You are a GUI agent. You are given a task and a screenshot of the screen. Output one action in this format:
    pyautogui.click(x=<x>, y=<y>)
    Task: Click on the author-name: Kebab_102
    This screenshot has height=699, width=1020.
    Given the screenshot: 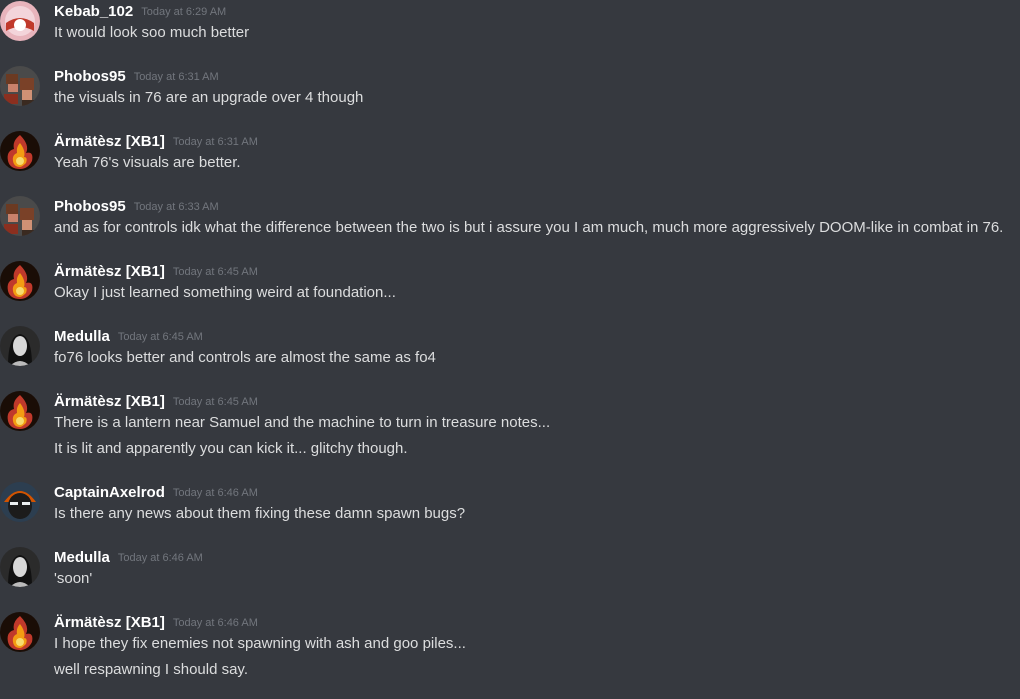 What is the action you would take?
    pyautogui.click(x=93, y=11)
    